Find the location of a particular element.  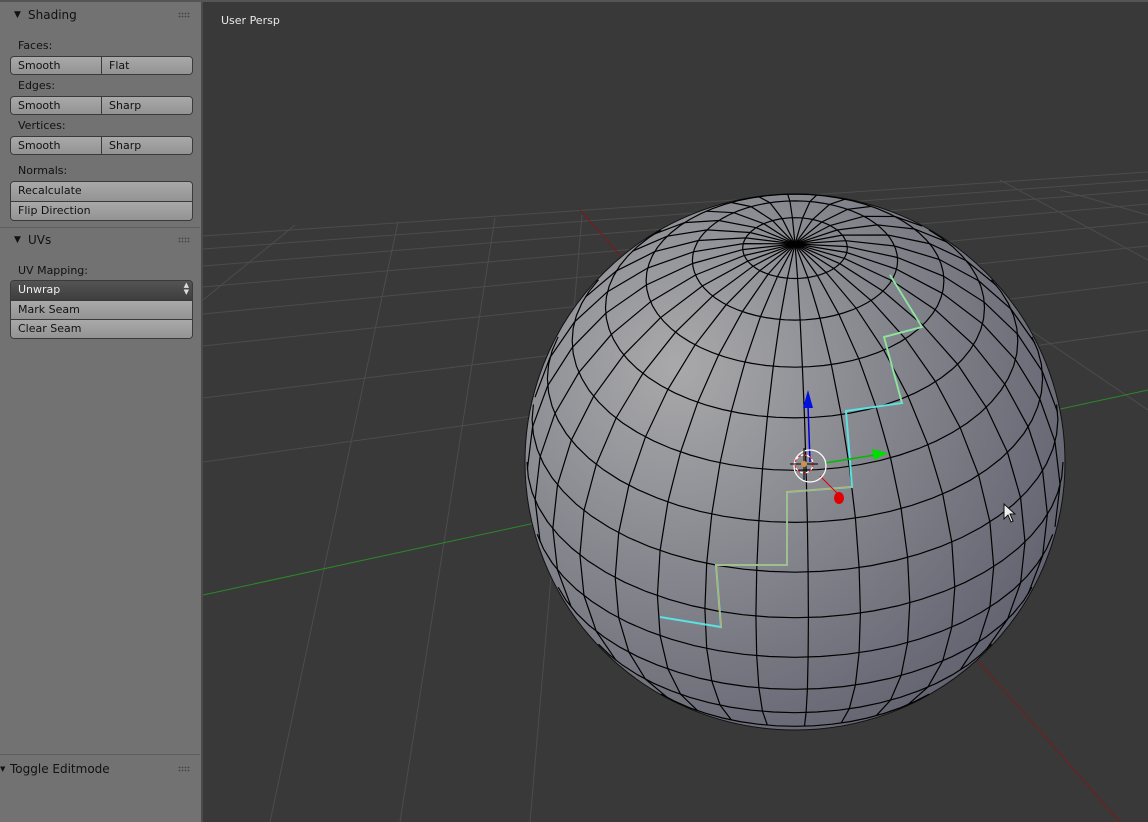

gizmo-x-arrow-icon is located at coordinates (839, 498).